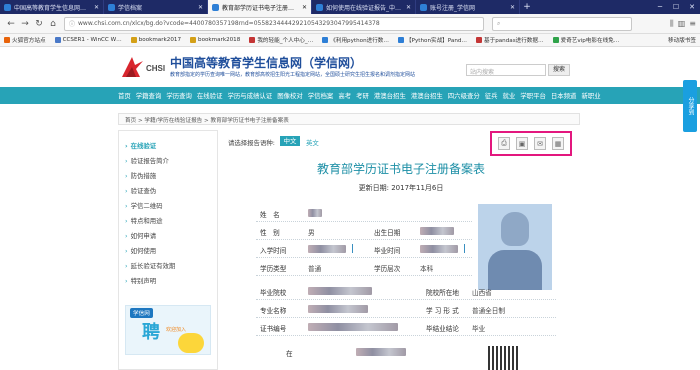 Image resolution: width=700 pixels, height=370 pixels. Describe the element at coordinates (156, 68) in the screenshot. I see `logo-text: CHSI` at that location.